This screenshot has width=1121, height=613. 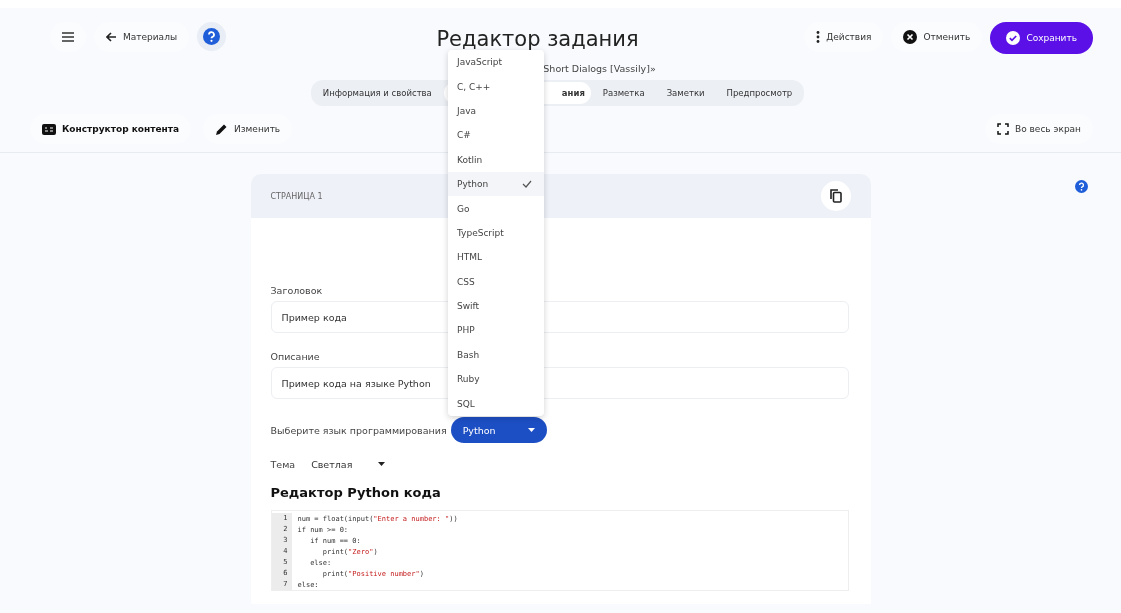 I want to click on arrow-left-icon, so click(x=111, y=37).